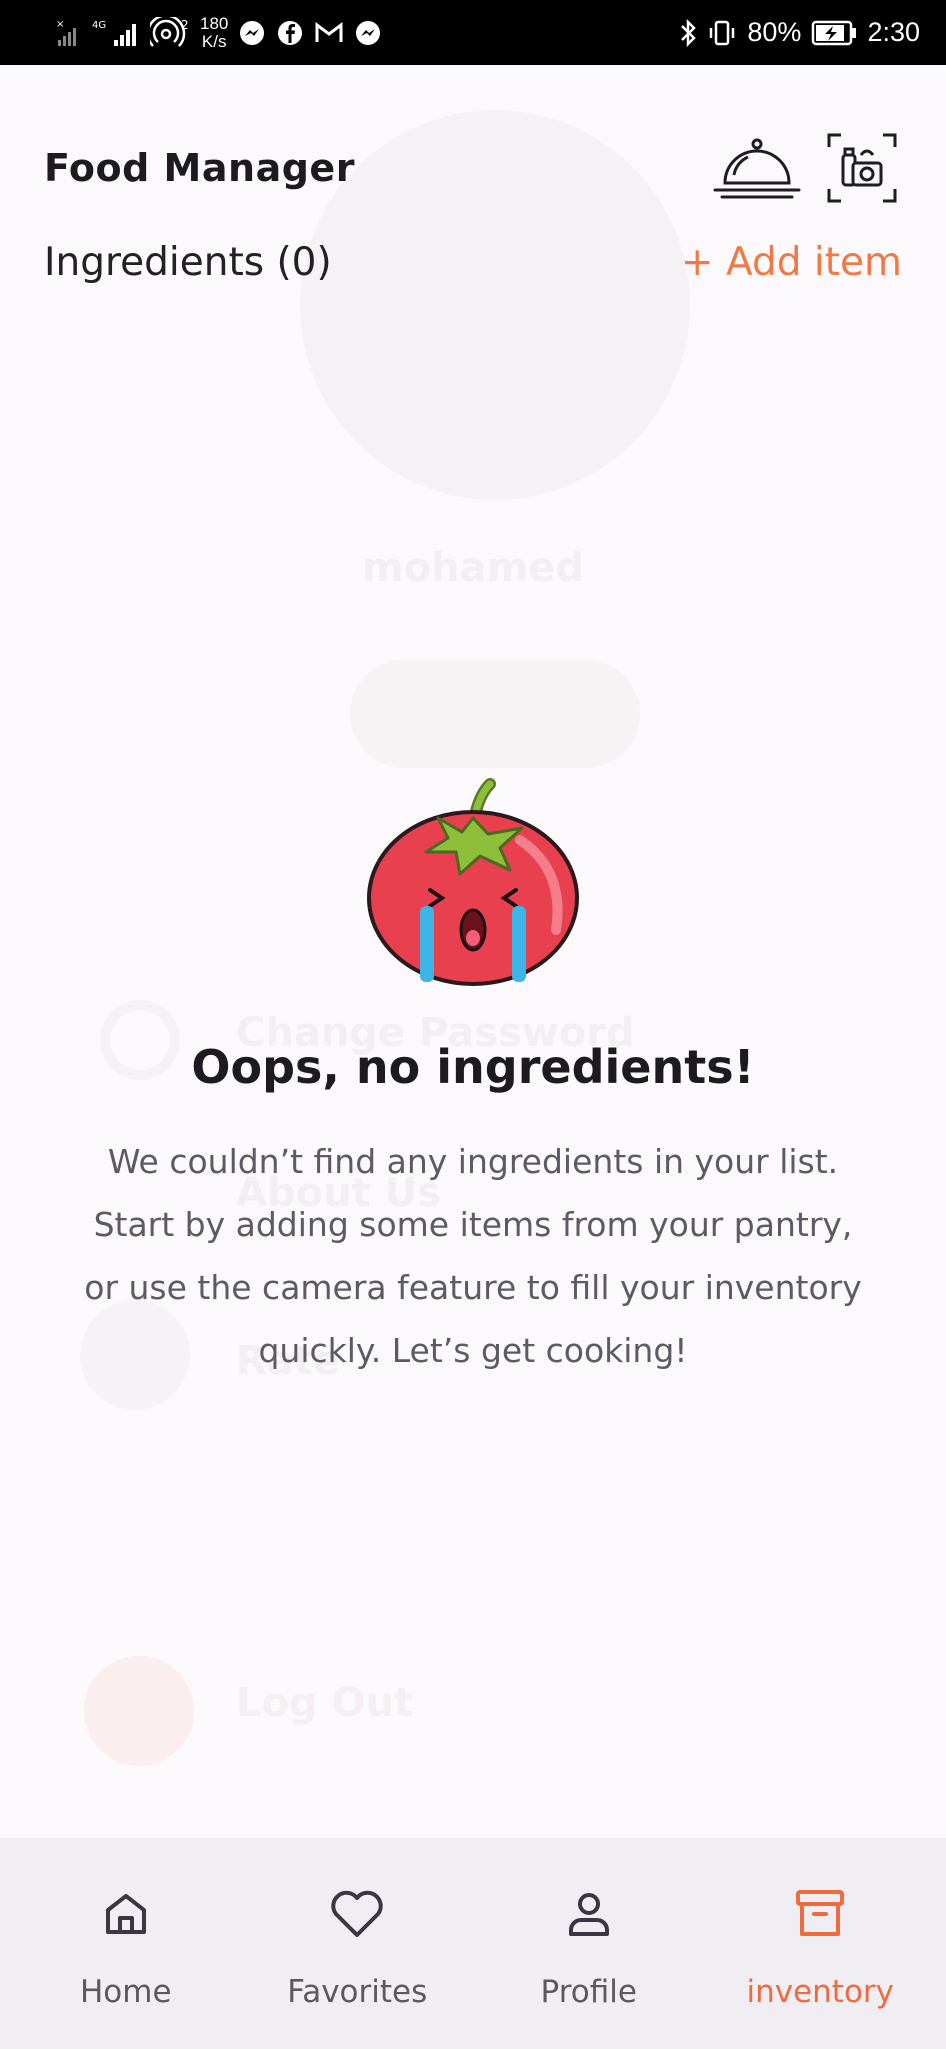 Image resolution: width=946 pixels, height=2049 pixels. Describe the element at coordinates (69, 33) in the screenshot. I see `signal-off-icon: ×` at that location.